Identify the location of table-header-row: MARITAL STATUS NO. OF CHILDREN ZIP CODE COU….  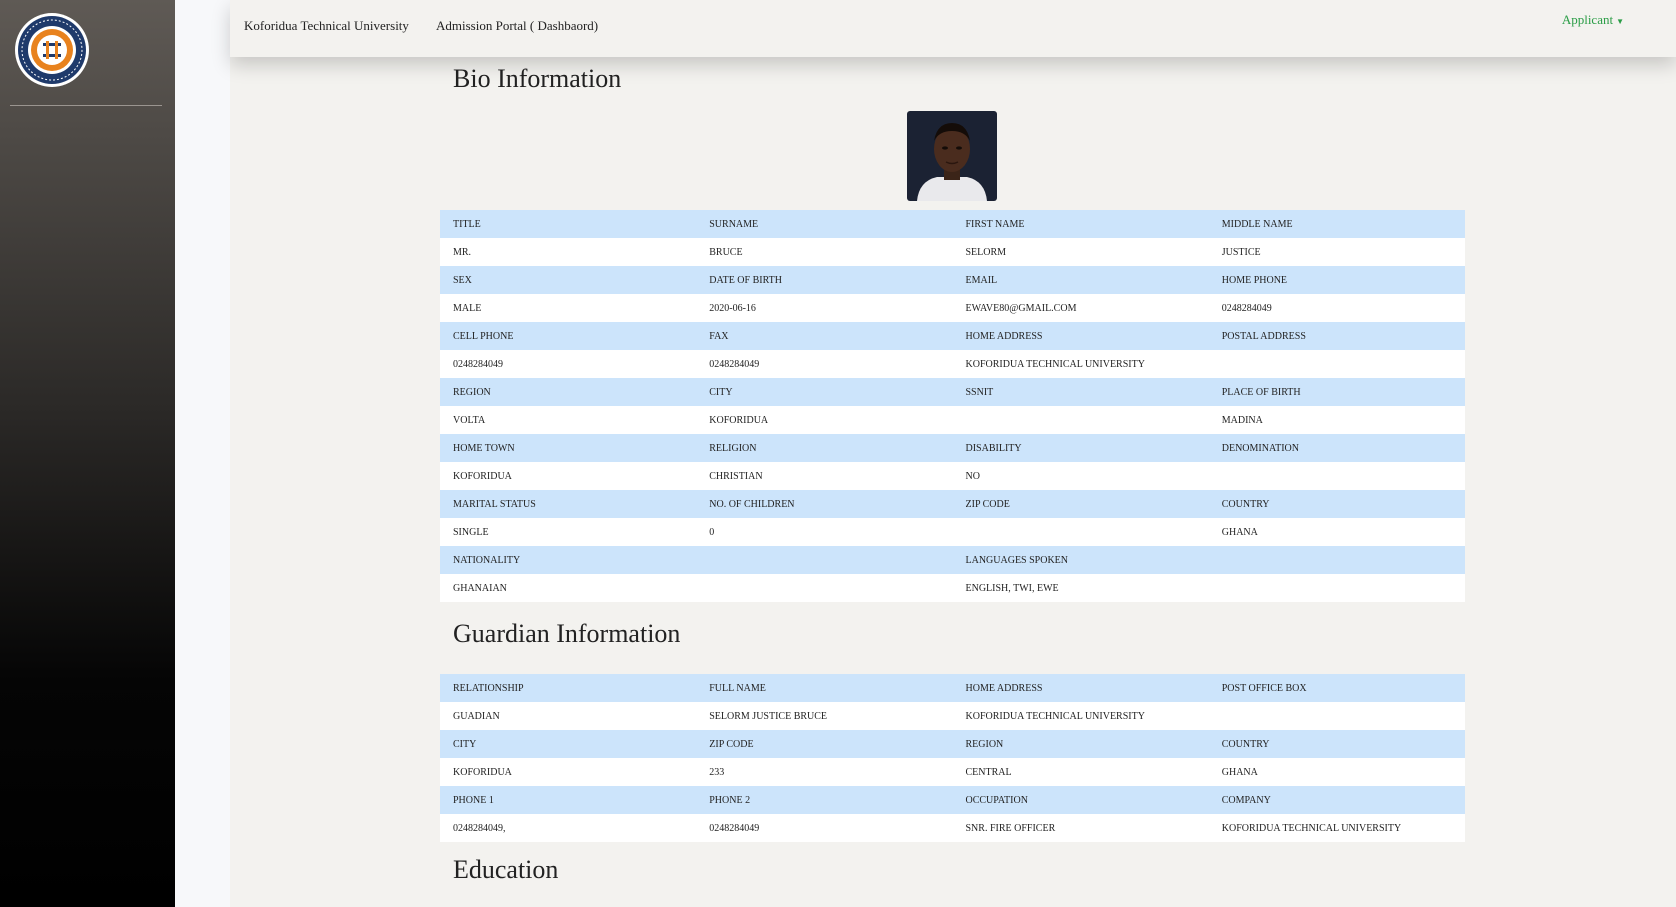
(952, 504).